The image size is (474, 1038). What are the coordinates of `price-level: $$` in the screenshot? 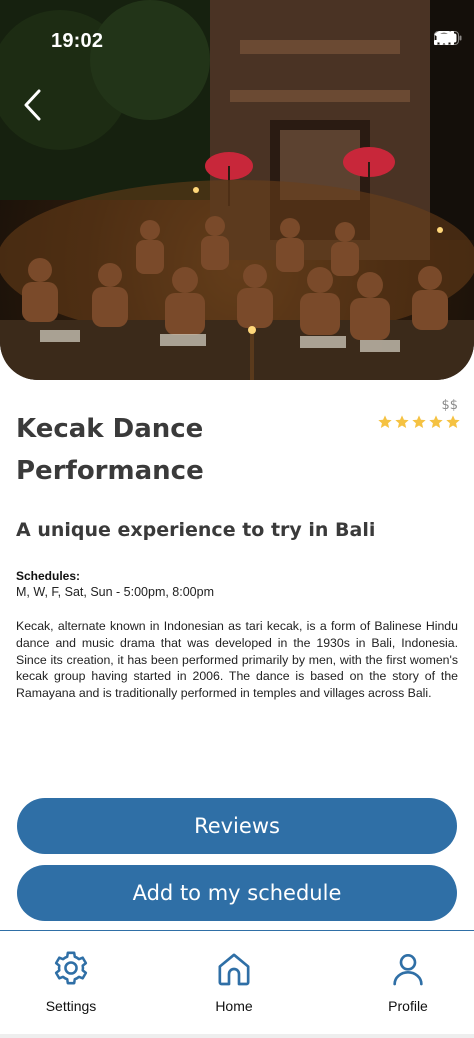 It's located at (449, 405).